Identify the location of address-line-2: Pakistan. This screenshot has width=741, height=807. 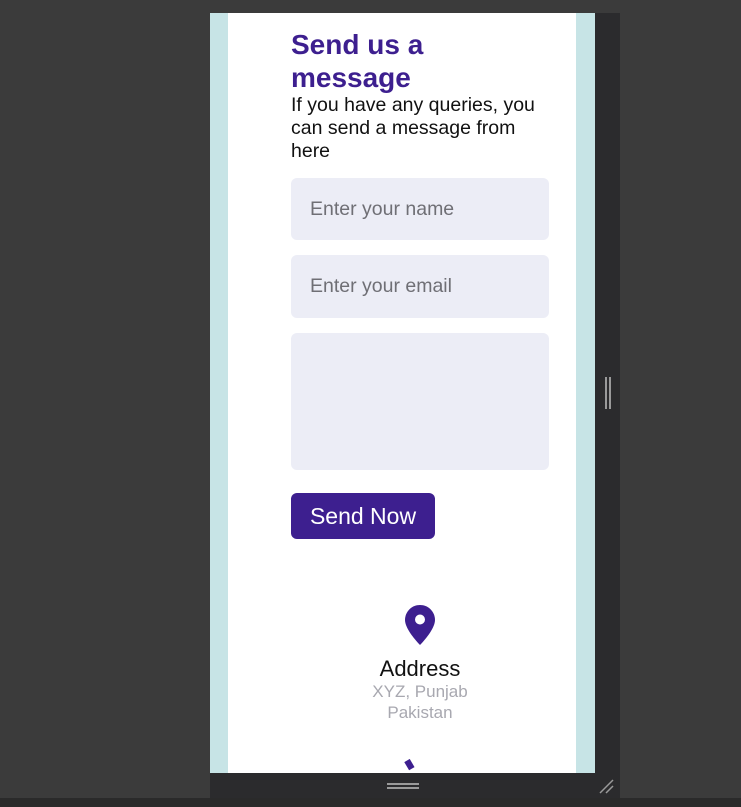
(420, 712).